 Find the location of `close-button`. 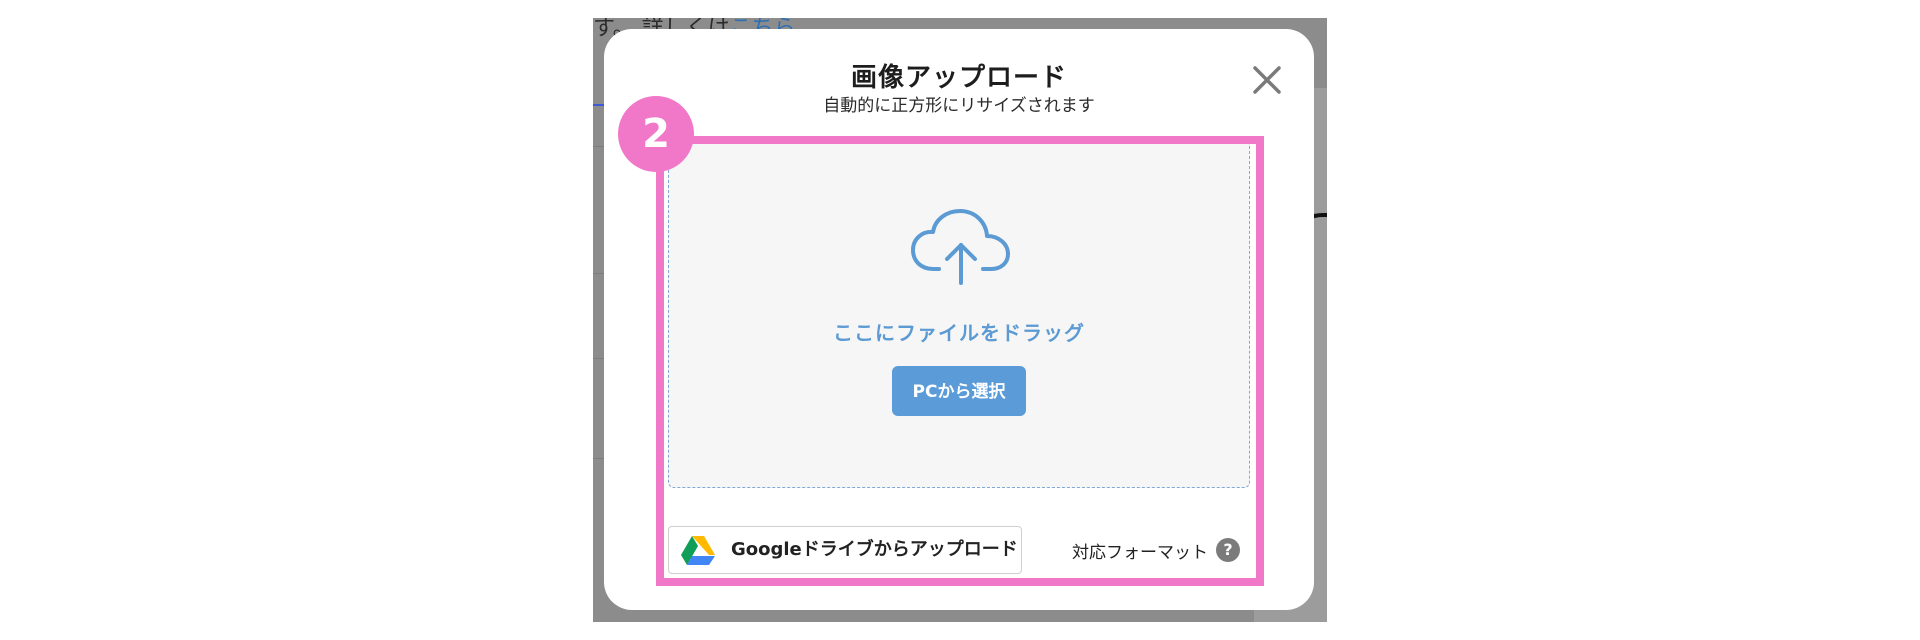

close-button is located at coordinates (1267, 80).